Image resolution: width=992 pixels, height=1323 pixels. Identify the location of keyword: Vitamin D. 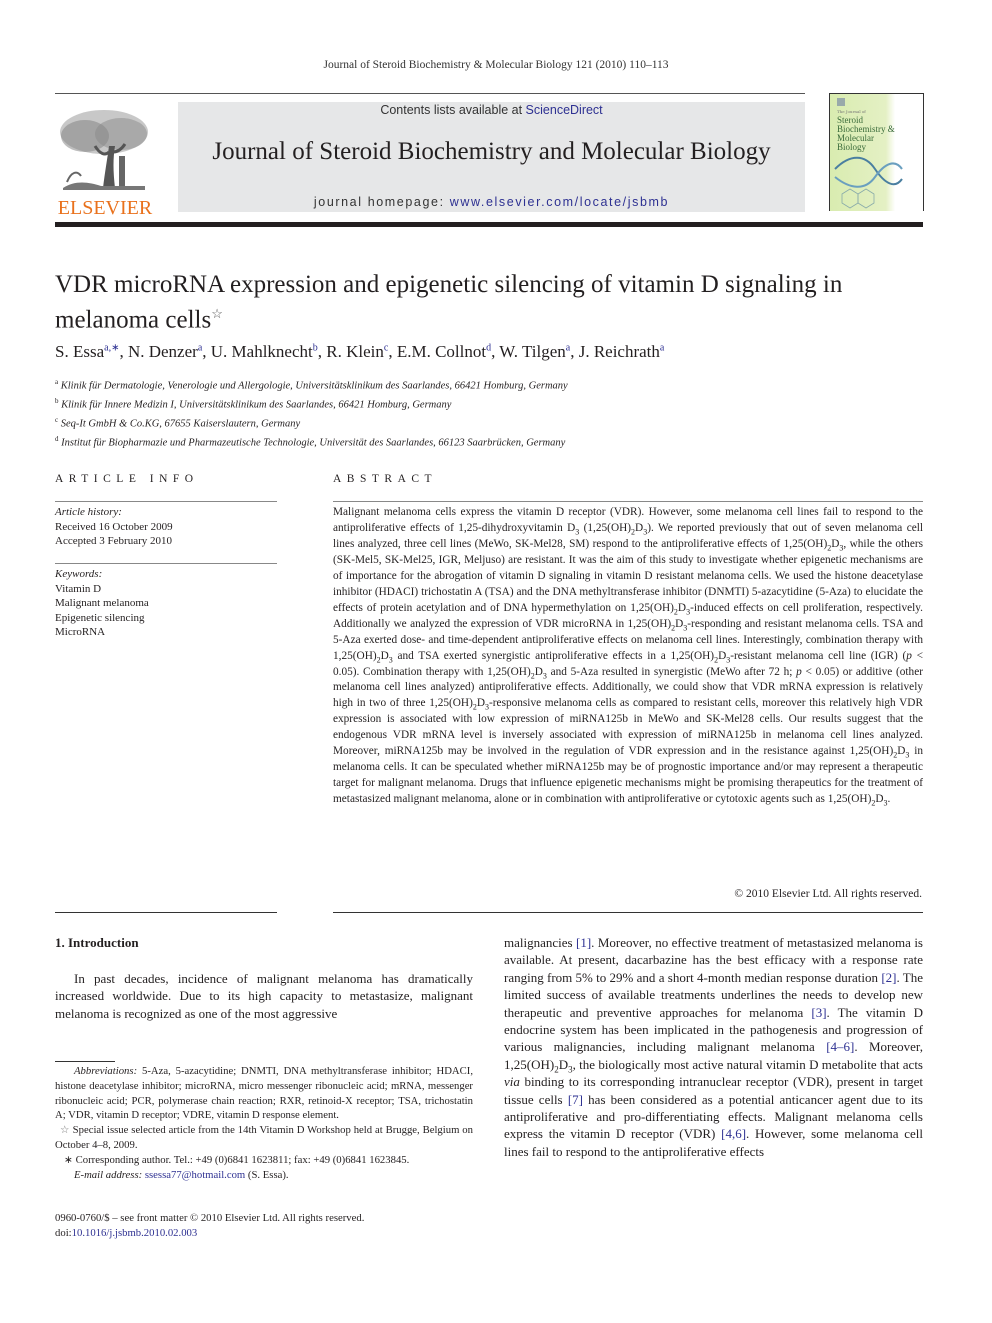
(78, 588).